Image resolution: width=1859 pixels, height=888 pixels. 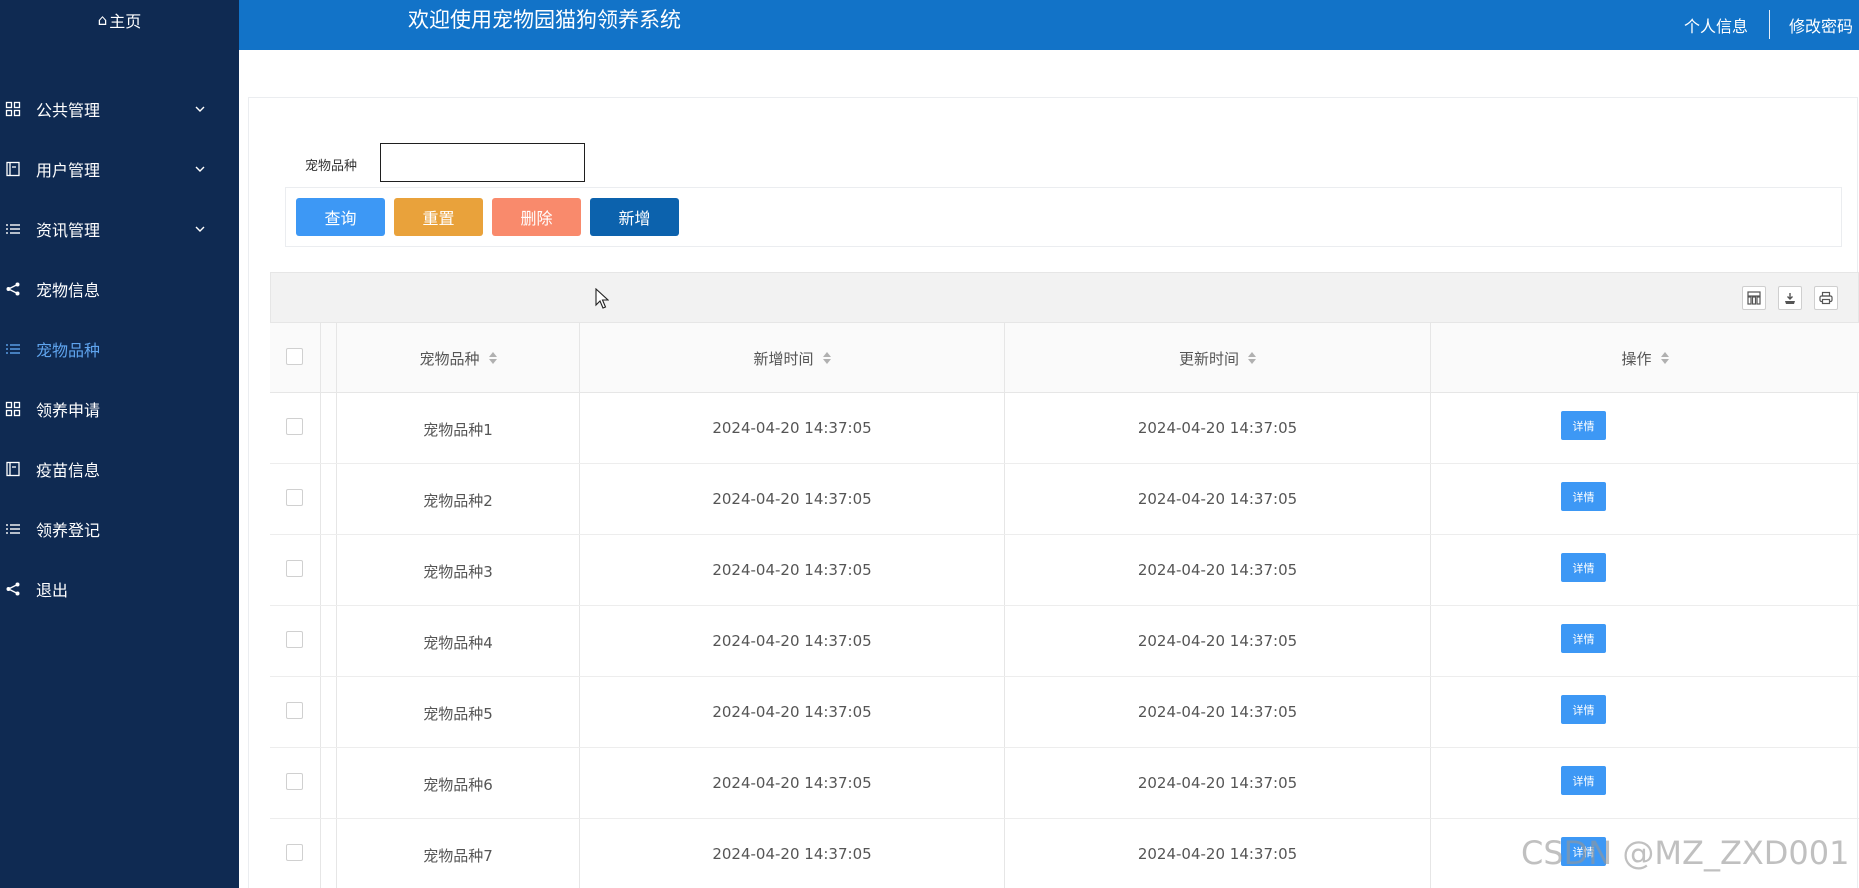 I want to click on mouse-cursor-icon, so click(x=602, y=298).